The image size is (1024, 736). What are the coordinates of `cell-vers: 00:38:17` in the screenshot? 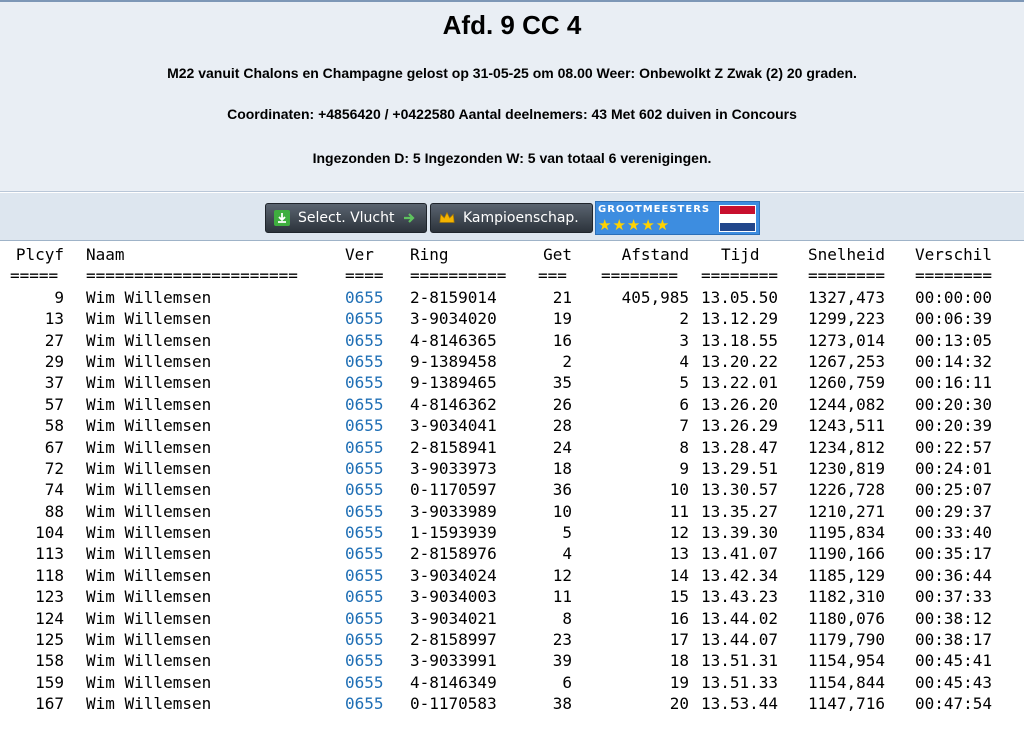 It's located at (954, 640).